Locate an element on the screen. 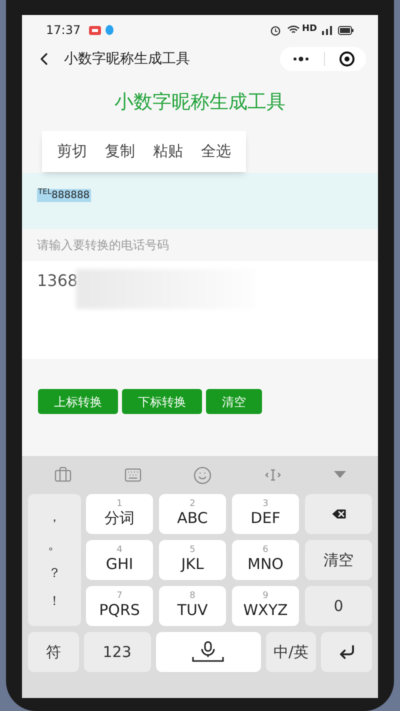 The width and height of the screenshot is (400, 711). keyboard-key: 5 JKL is located at coordinates (192, 560).